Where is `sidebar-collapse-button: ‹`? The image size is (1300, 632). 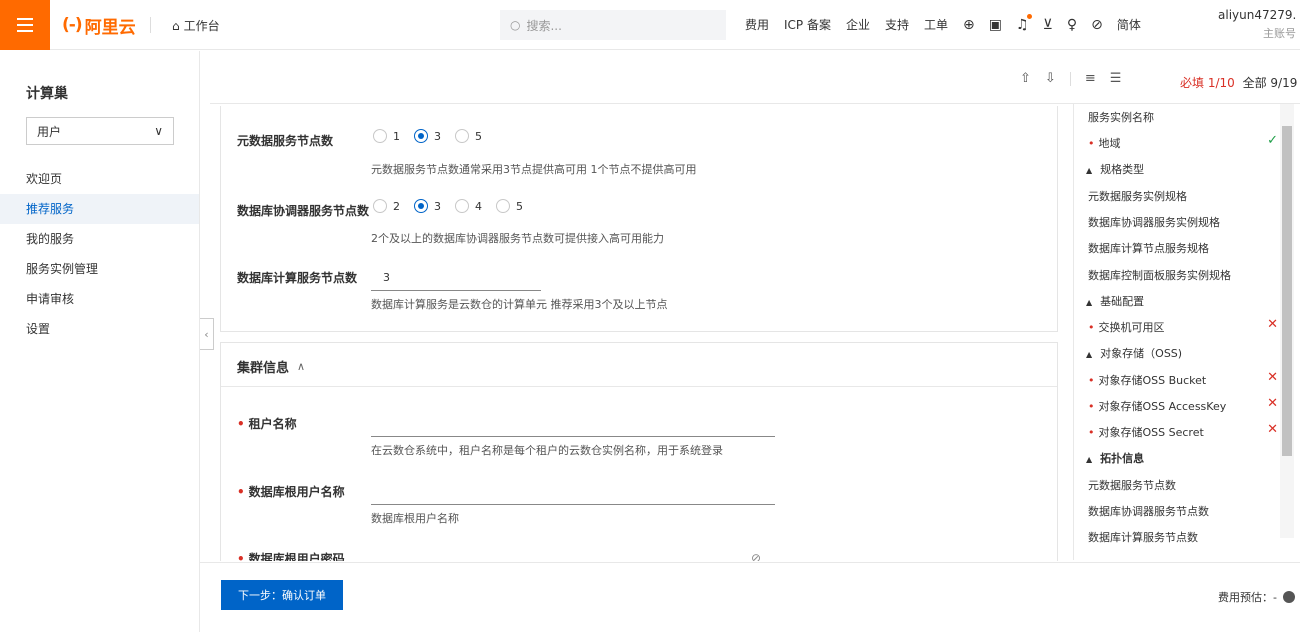
sidebar-collapse-button: ‹ is located at coordinates (207, 334).